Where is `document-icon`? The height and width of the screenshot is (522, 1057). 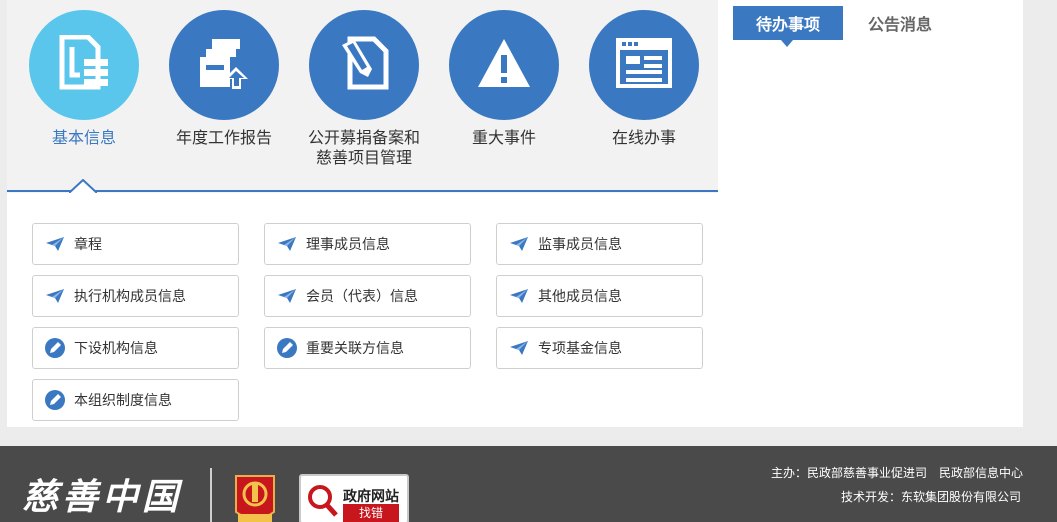
document-icon is located at coordinates (84, 64).